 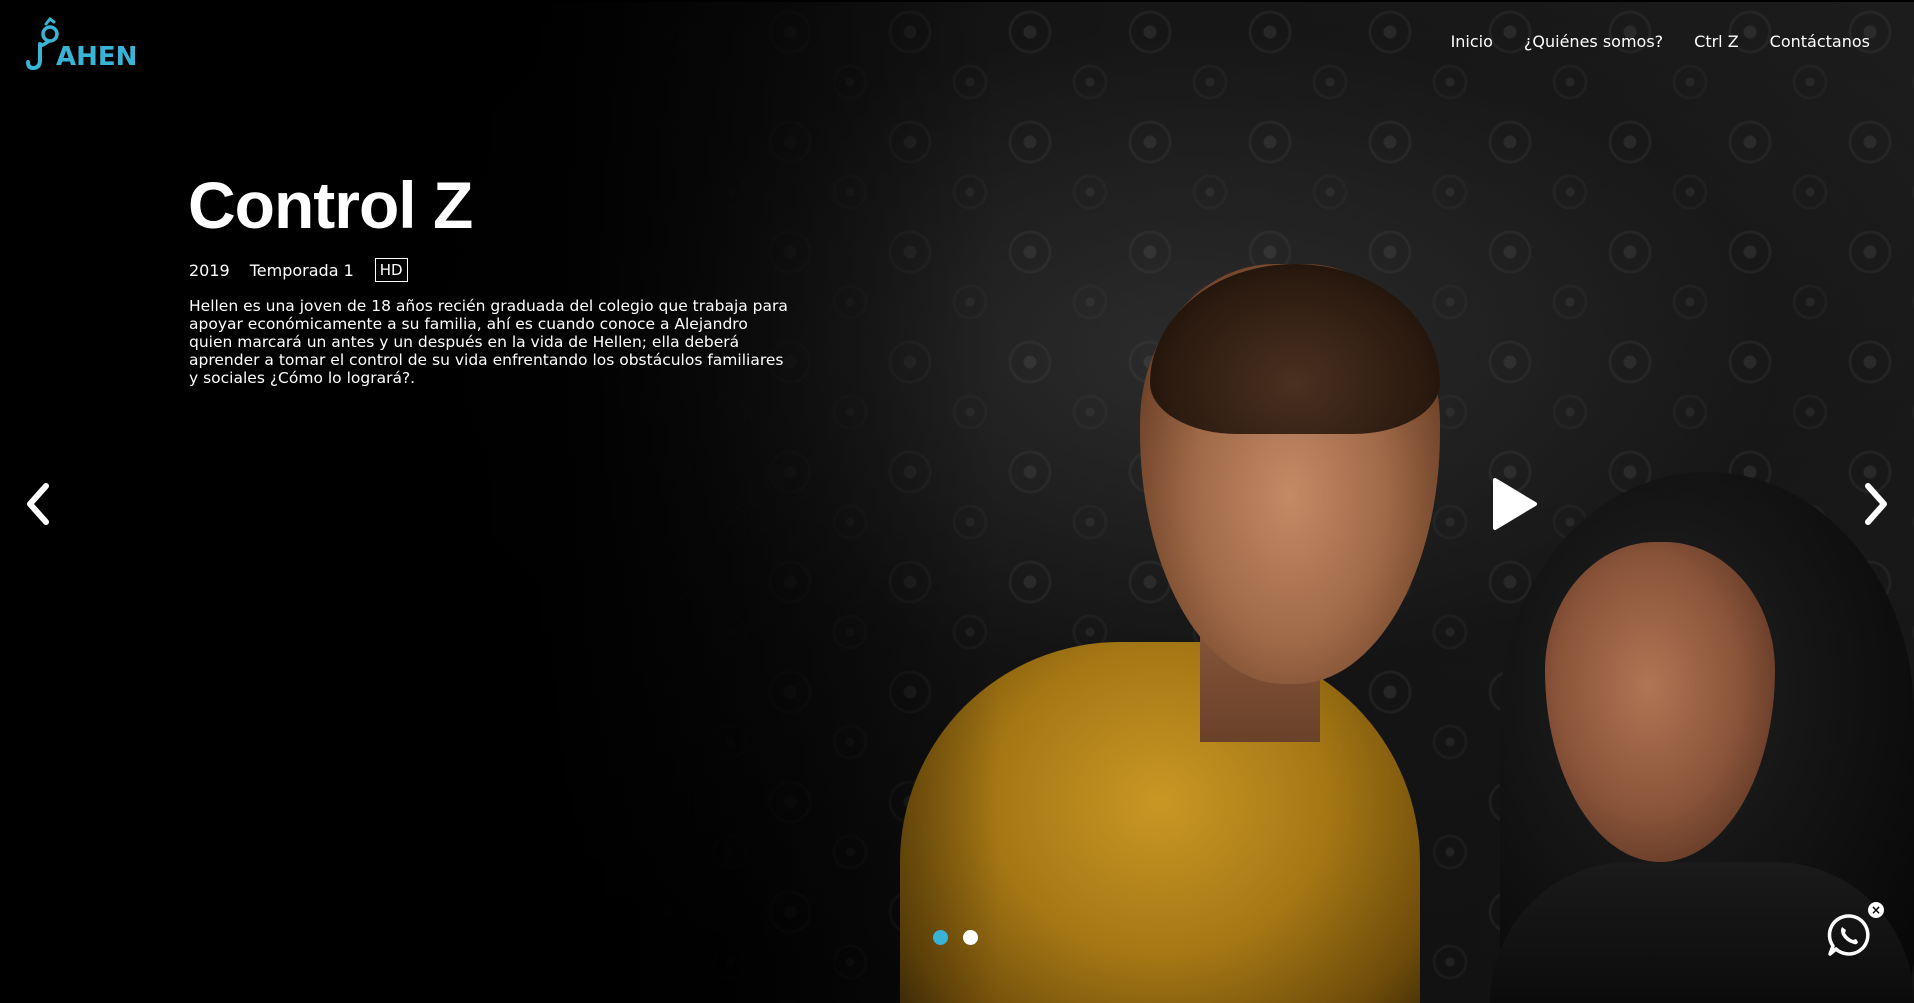 I want to click on chevron-right-icon, so click(x=1876, y=504).